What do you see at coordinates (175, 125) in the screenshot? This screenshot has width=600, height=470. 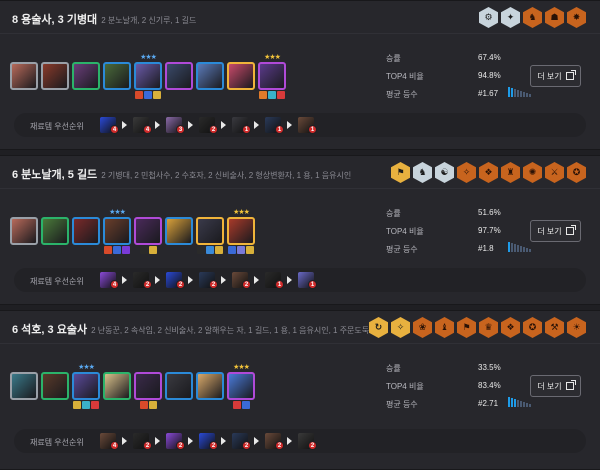 I see `component-item-icon: 3` at bounding box center [175, 125].